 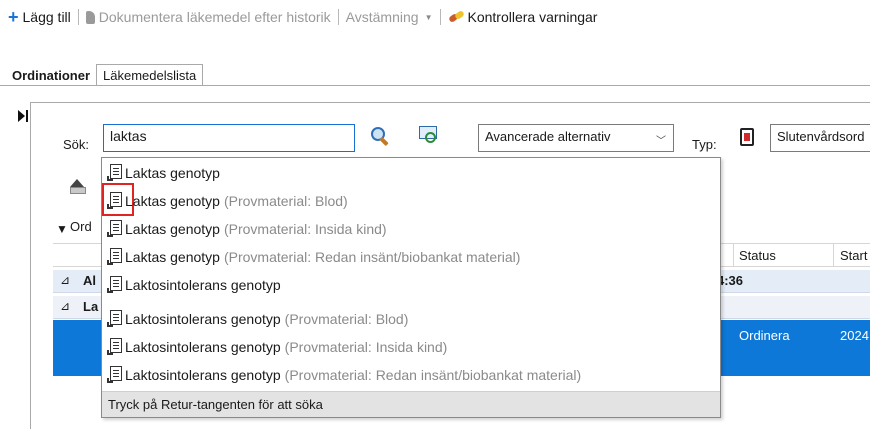 What do you see at coordinates (150, 75) in the screenshot?
I see `tab-lakemedelslista: Läkemedelslista` at bounding box center [150, 75].